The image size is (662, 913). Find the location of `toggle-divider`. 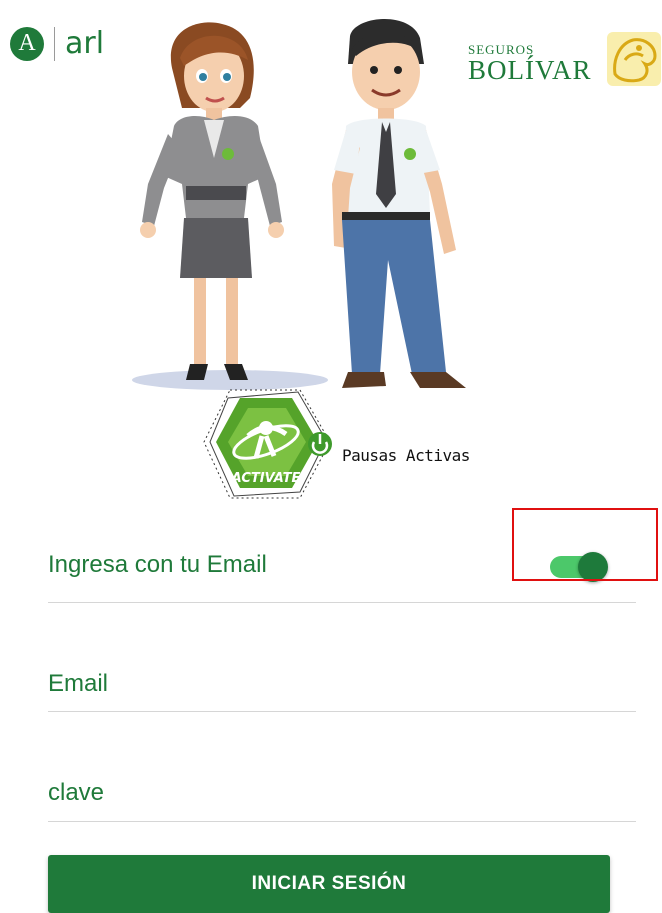

toggle-divider is located at coordinates (342, 602).